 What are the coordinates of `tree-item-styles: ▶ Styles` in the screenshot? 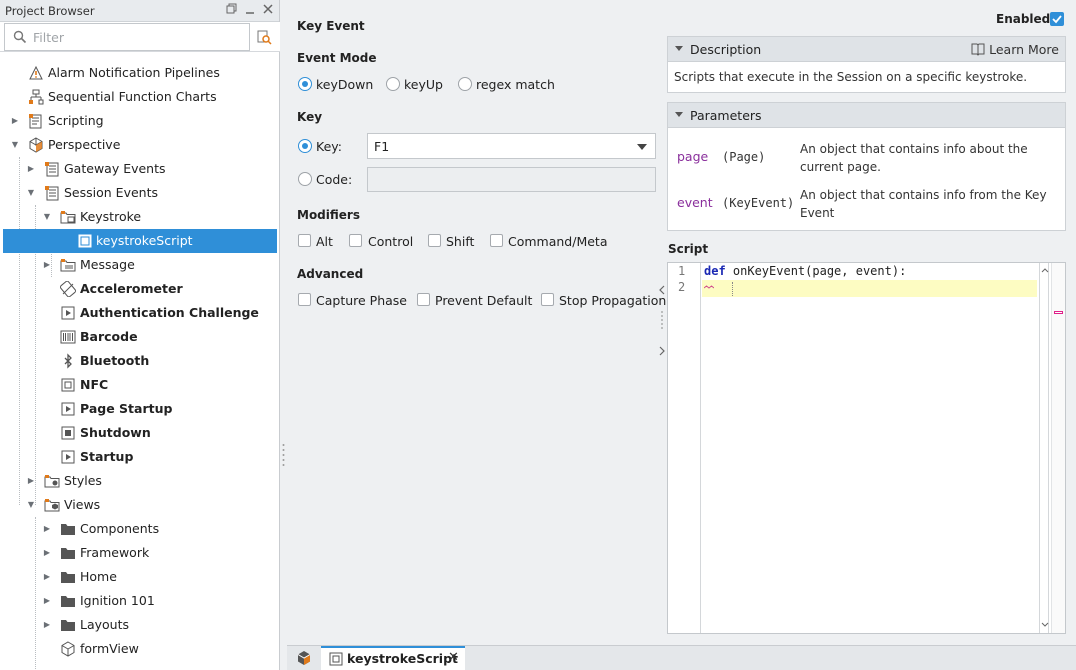 It's located at (139, 481).